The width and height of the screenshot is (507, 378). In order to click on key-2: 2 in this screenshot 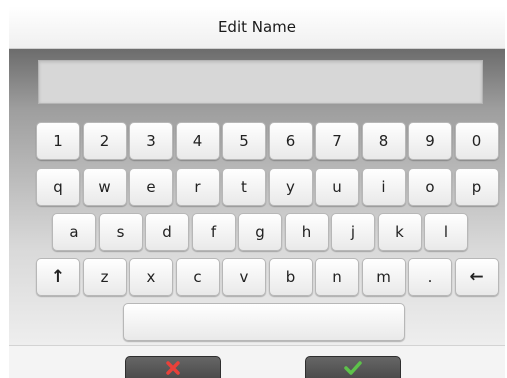, I will do `click(104, 141)`.